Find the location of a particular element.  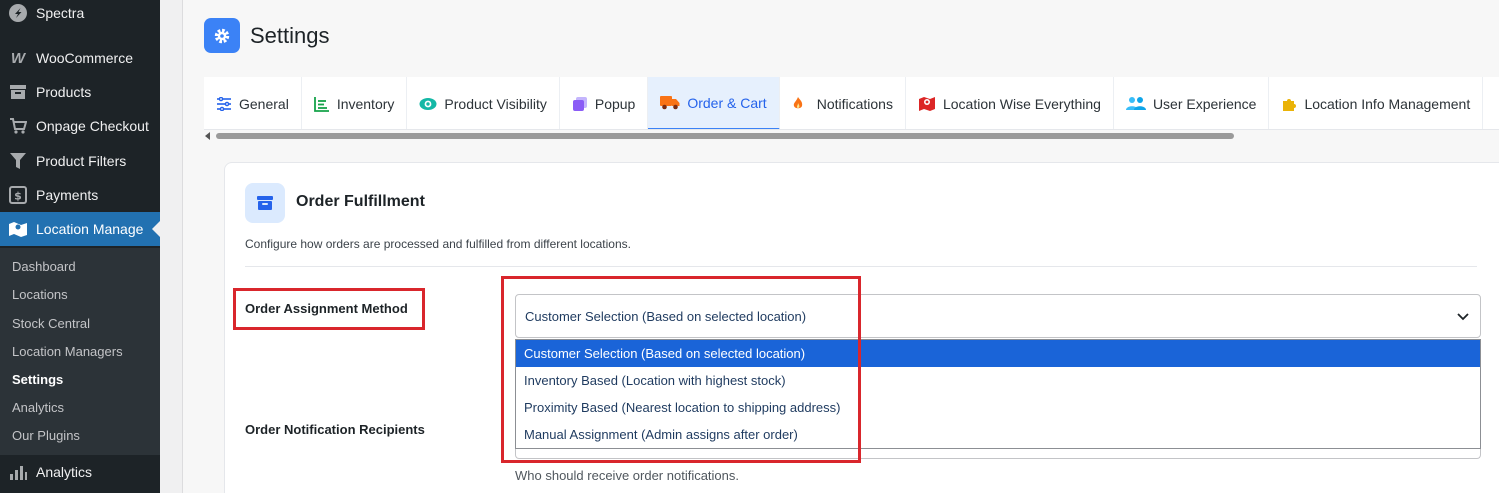

sidebar-item-label: Location Manage is located at coordinates (90, 229).